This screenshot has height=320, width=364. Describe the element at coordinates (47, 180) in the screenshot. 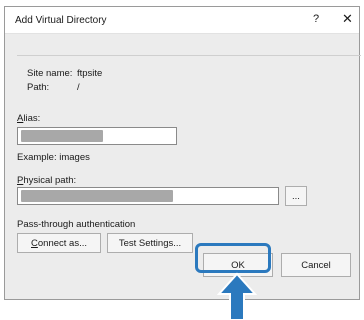

I see `physical-path-label: Physical path:` at that location.